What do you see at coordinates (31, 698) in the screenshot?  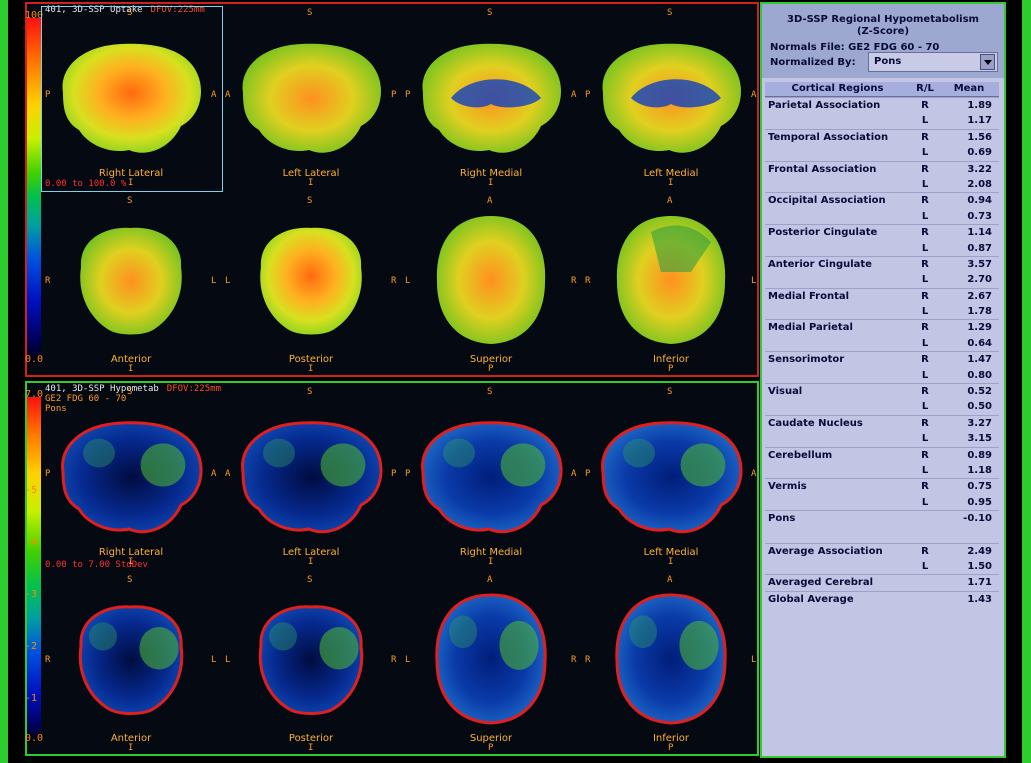 I see `hypo-scale-tick: -1` at bounding box center [31, 698].